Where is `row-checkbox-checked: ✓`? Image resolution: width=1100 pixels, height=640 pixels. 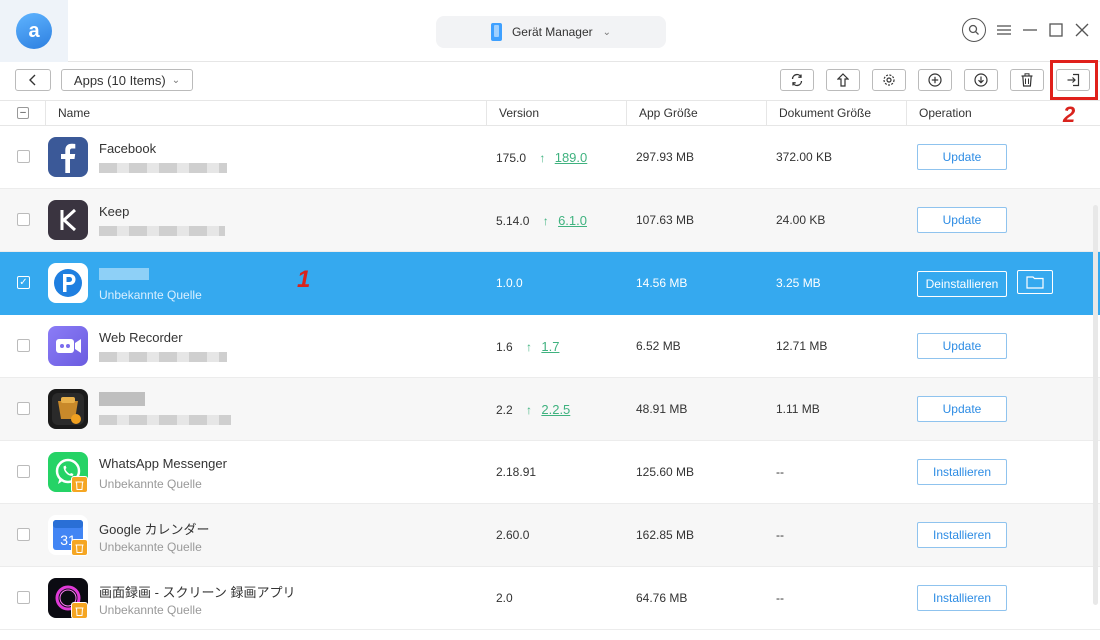 row-checkbox-checked: ✓ is located at coordinates (23, 282).